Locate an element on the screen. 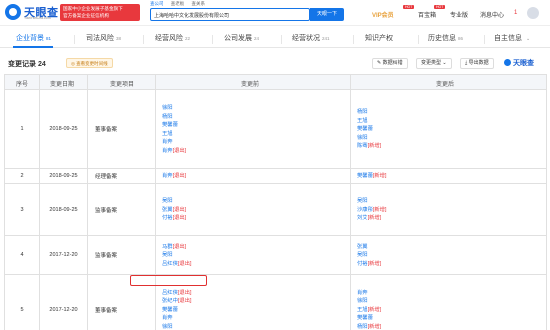  tab-self-info: 自主信息 ⌄ is located at coordinates (512, 38).